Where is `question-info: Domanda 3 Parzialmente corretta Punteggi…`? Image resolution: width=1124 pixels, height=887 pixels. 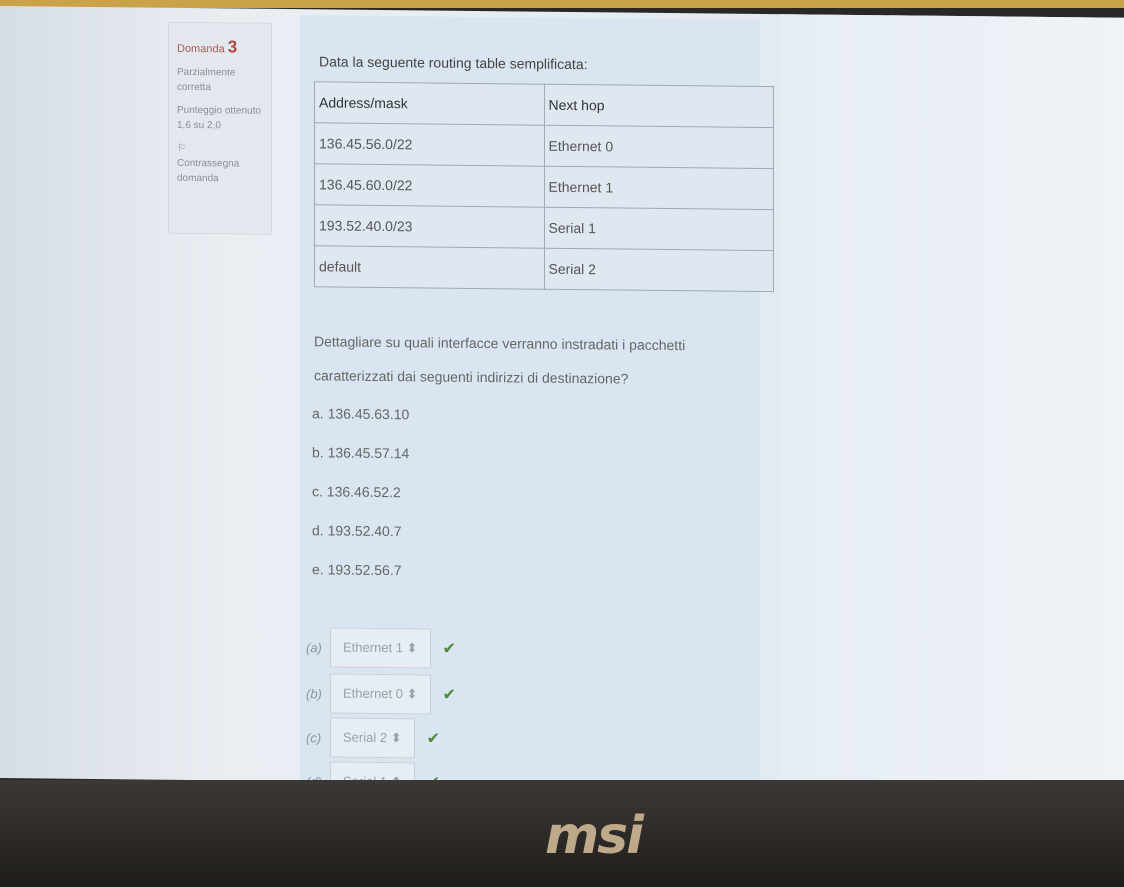 question-info: Domanda 3 Parzialmente corretta Punteggi… is located at coordinates (220, 128).